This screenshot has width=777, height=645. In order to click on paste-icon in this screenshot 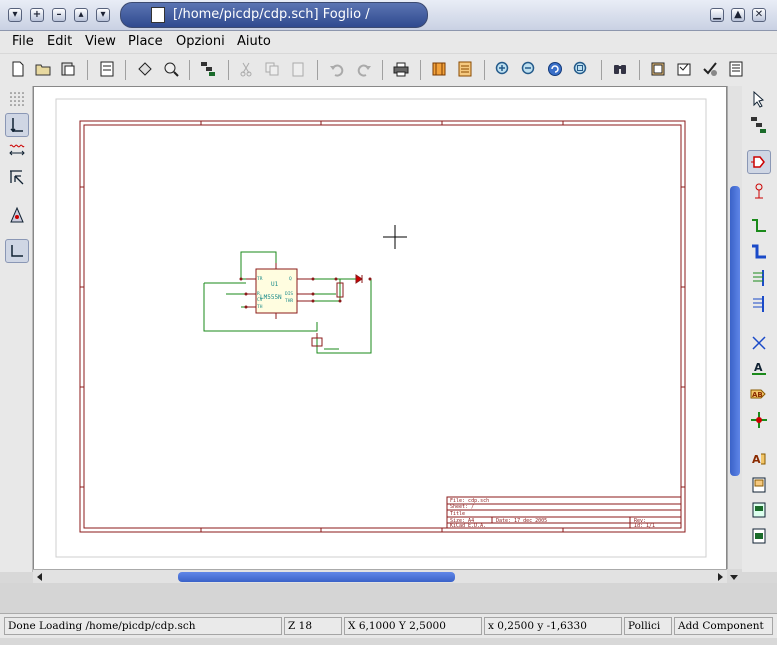, I will do `click(298, 69)`.